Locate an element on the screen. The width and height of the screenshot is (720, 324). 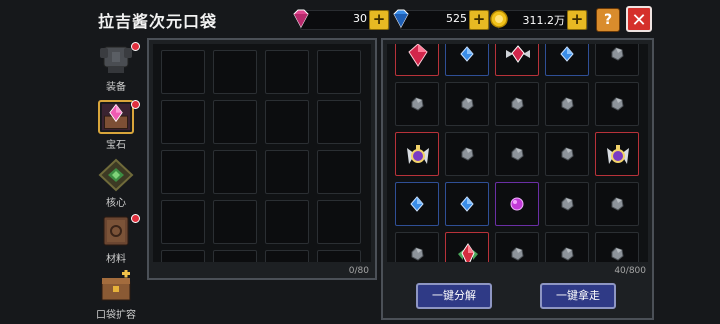
item-slot-winged-red-gem is located at coordinates (517, 60).